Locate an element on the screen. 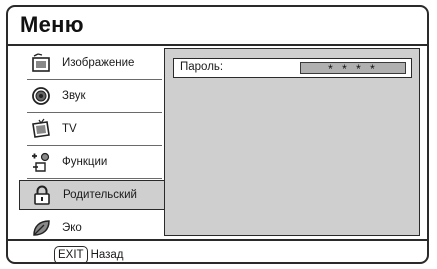 Image resolution: width=437 pixels, height=269 pixels. menu-item-parental: Родительский is located at coordinates (91, 195).